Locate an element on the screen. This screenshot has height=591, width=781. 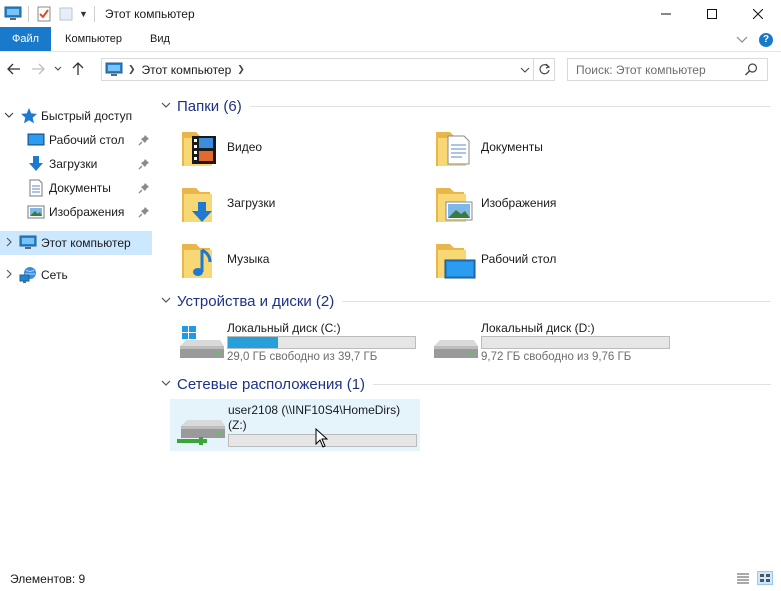
tab-computer: Компьютер is located at coordinates (93, 39).